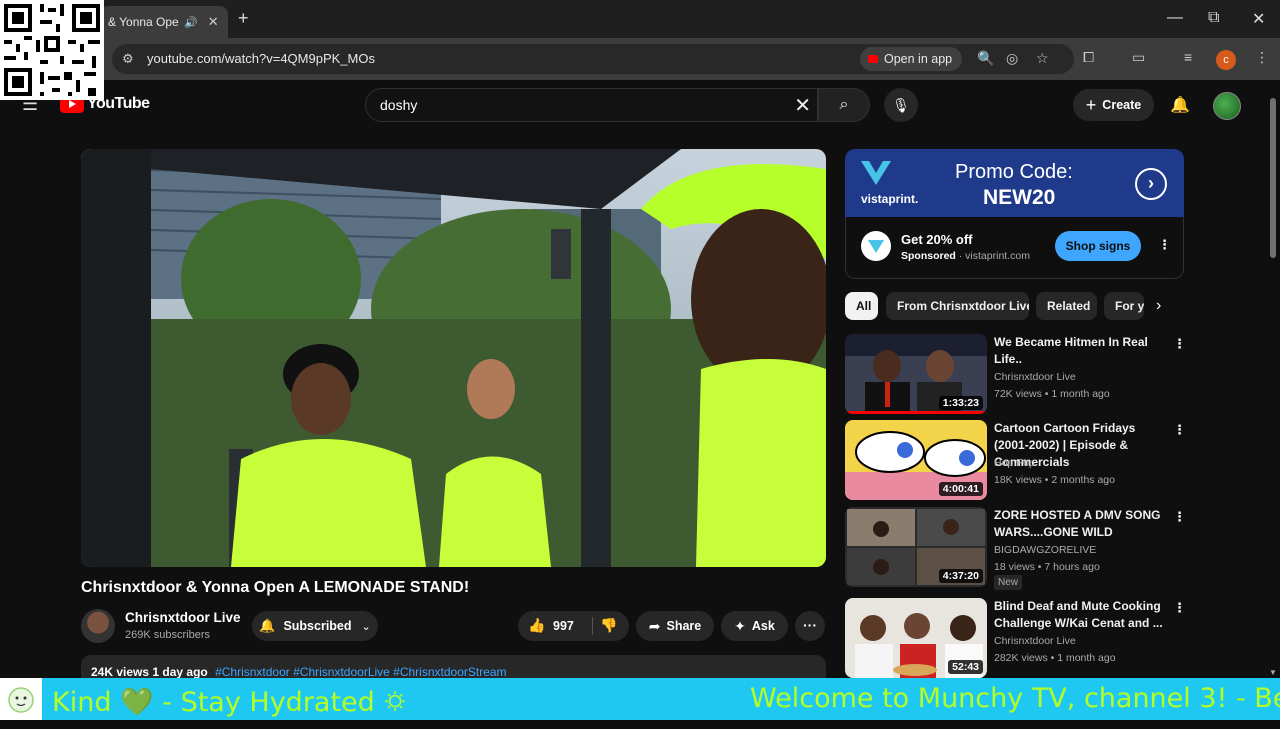 This screenshot has height=729, width=1280. Describe the element at coordinates (876, 173) in the screenshot. I see `vistaprint-logo-icon` at that location.